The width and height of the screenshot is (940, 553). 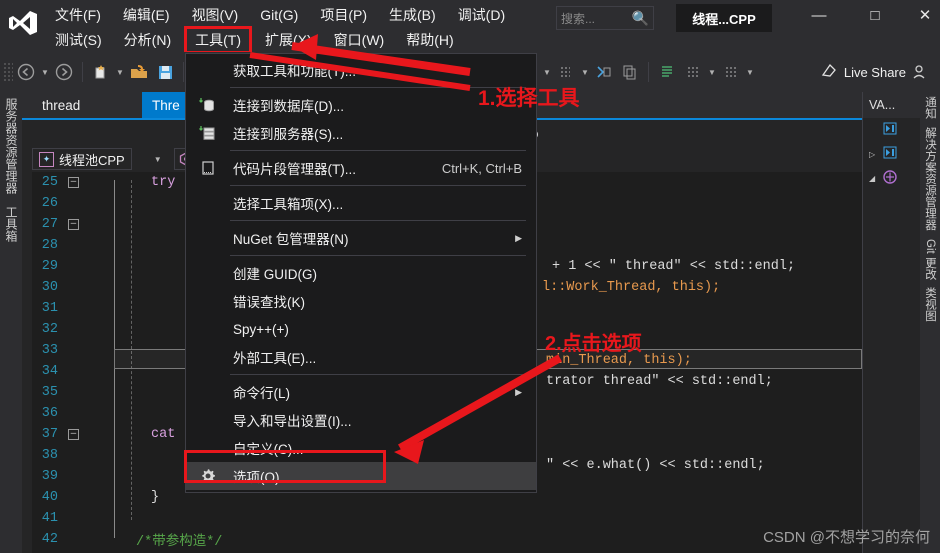 What do you see at coordinates (429, 40) in the screenshot?
I see `menu-help: 帮助(H)` at bounding box center [429, 40].